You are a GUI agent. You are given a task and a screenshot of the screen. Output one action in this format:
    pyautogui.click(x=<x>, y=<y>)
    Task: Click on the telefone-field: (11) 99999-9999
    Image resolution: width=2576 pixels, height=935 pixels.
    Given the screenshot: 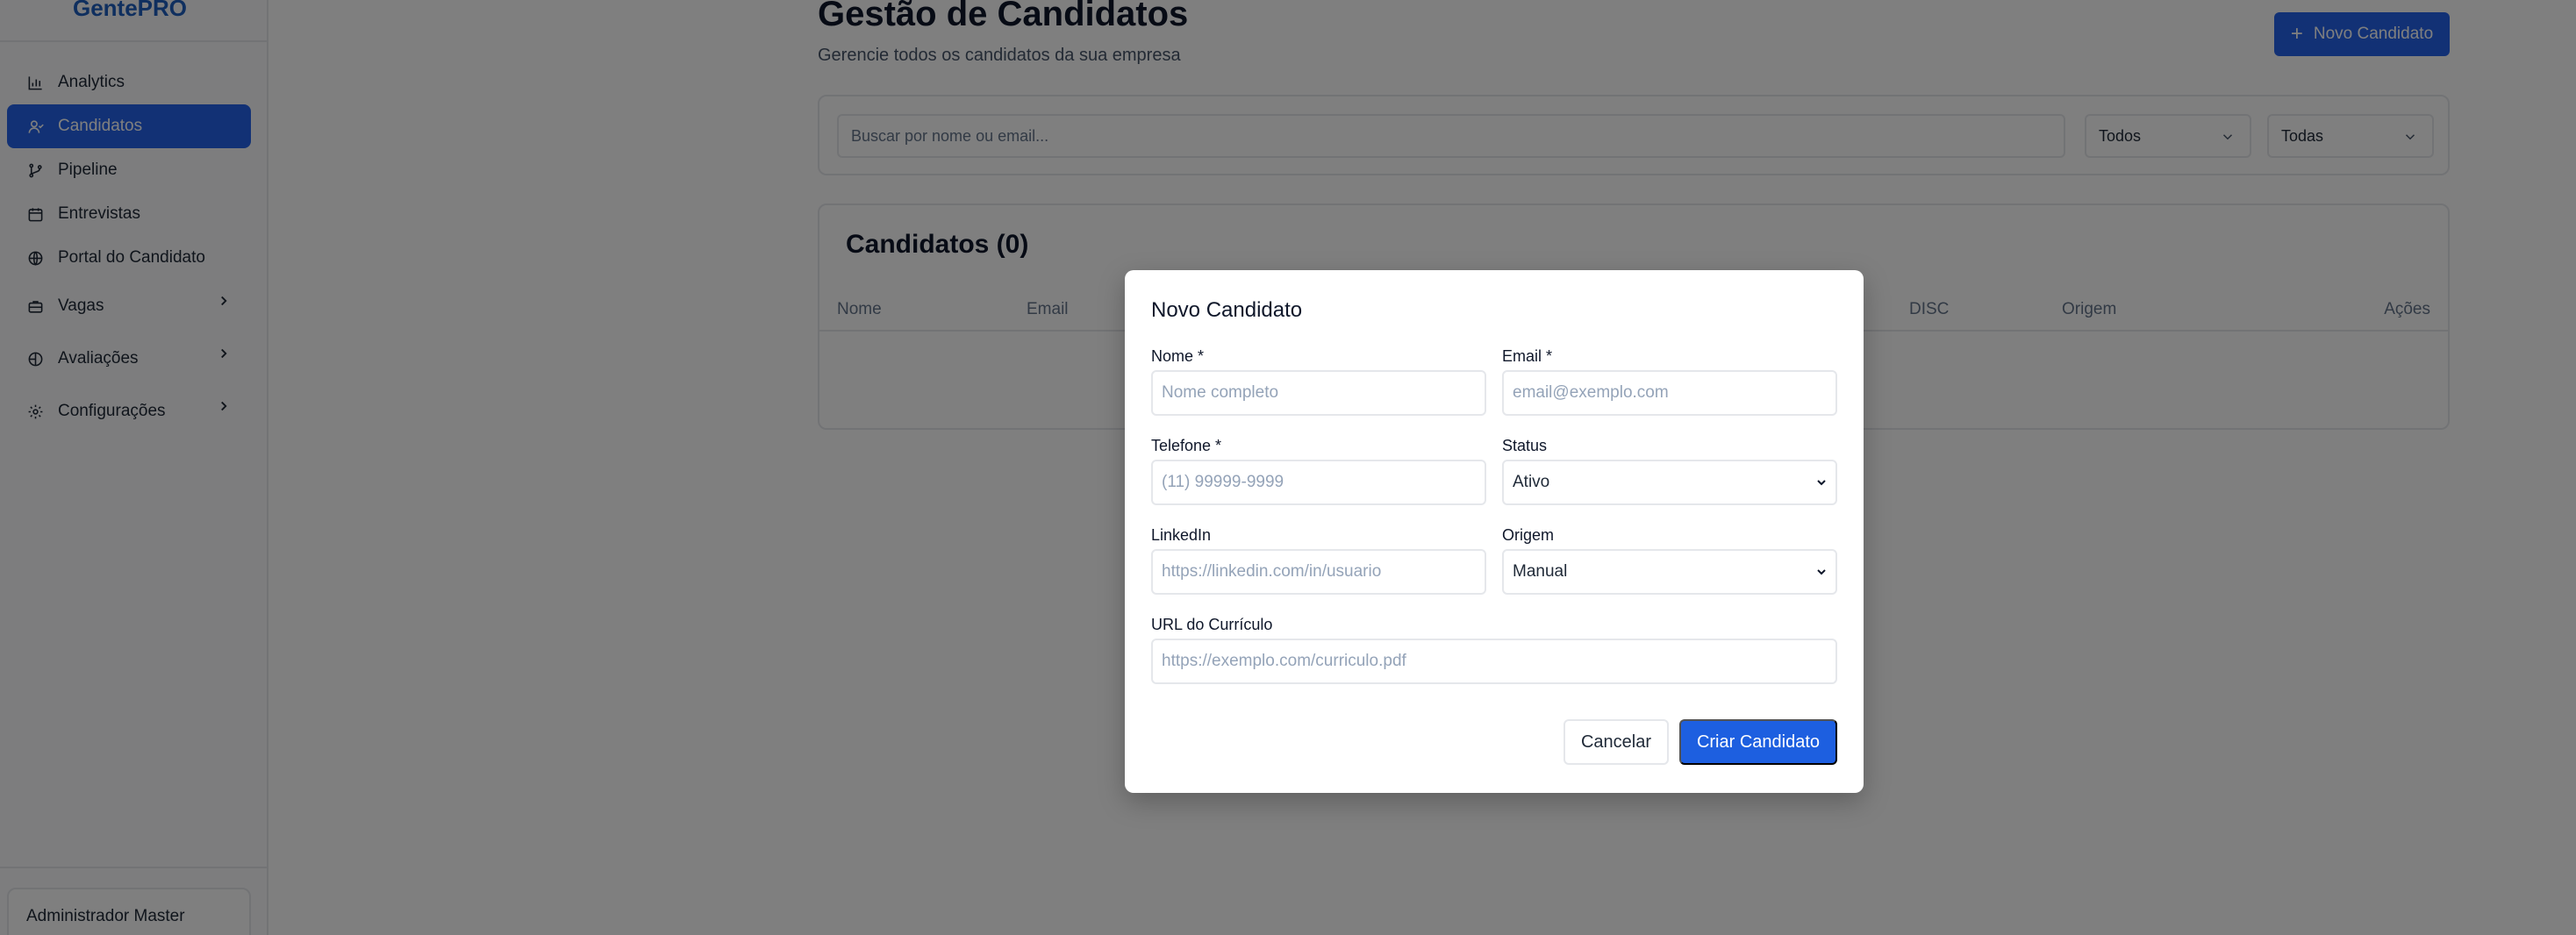 What is the action you would take?
    pyautogui.click(x=1318, y=482)
    